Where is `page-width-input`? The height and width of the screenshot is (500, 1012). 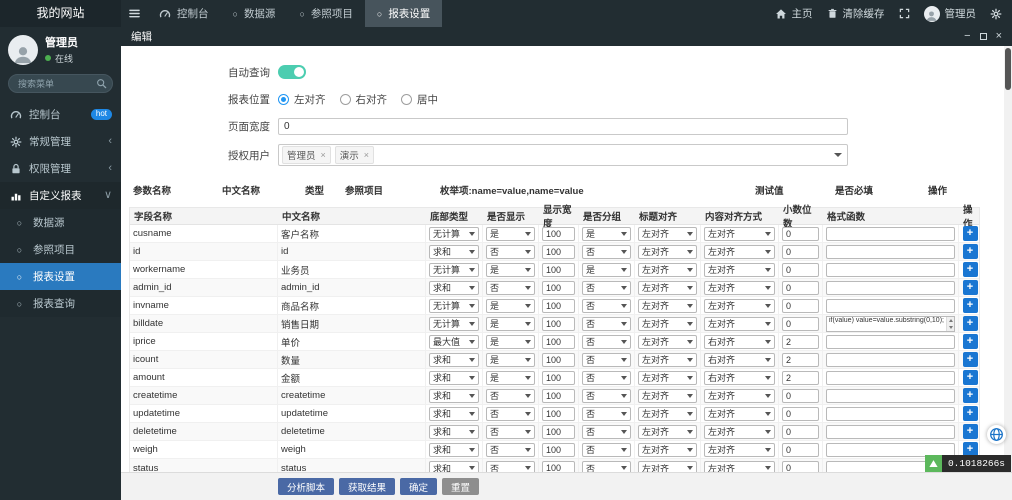
page-width-input is located at coordinates (563, 126).